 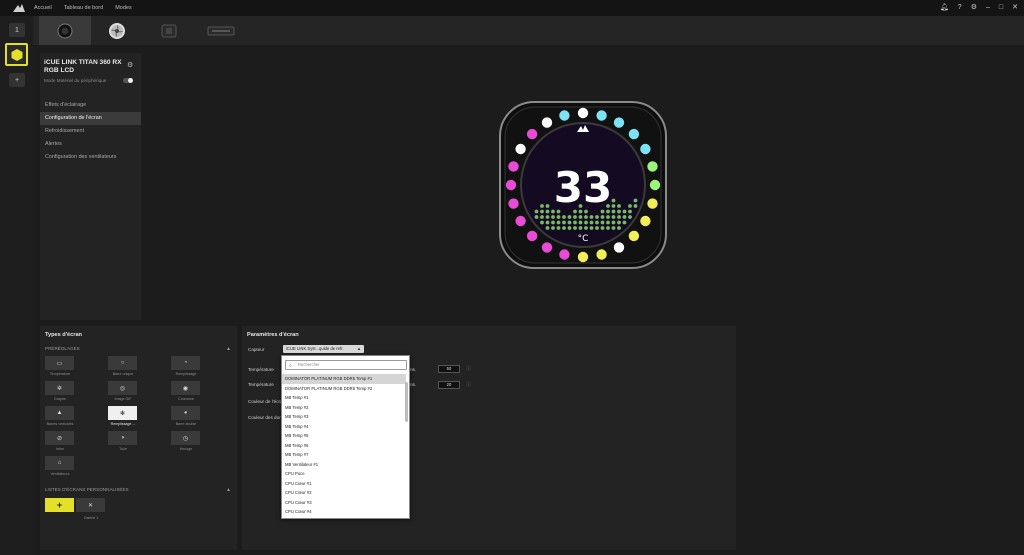 I want to click on tile-label: Couronne, so click(x=186, y=399).